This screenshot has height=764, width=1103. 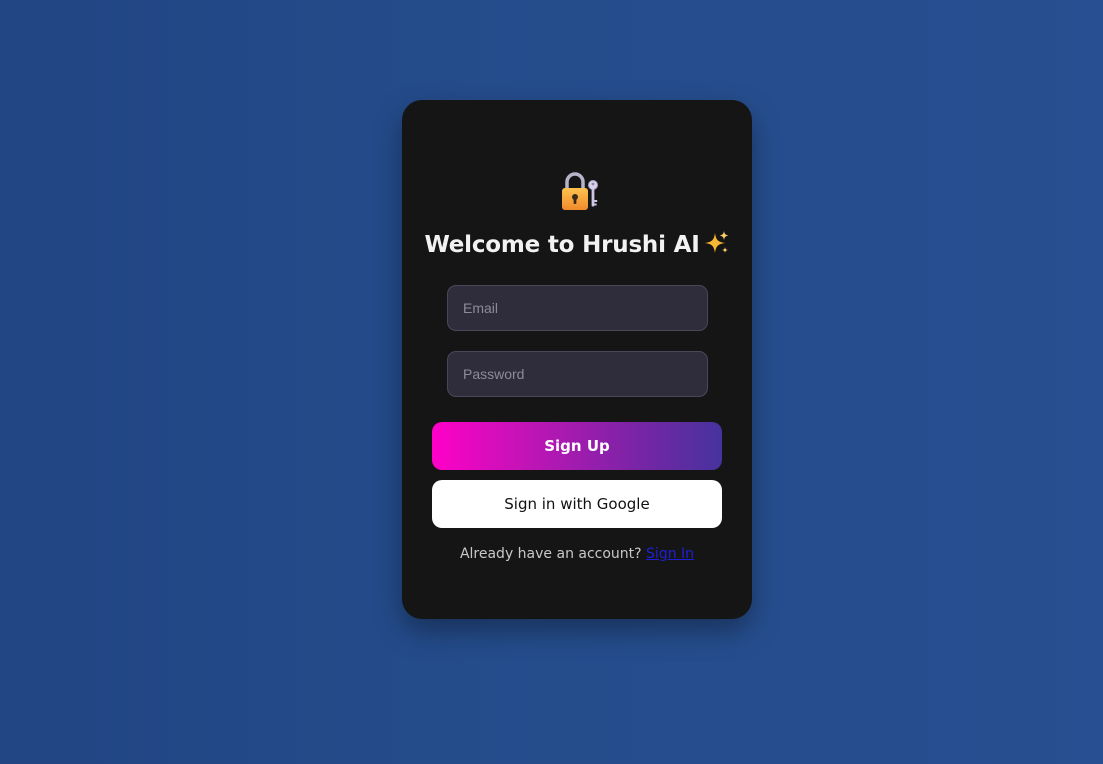 I want to click on sign-in-link: Sign In, so click(x=670, y=554).